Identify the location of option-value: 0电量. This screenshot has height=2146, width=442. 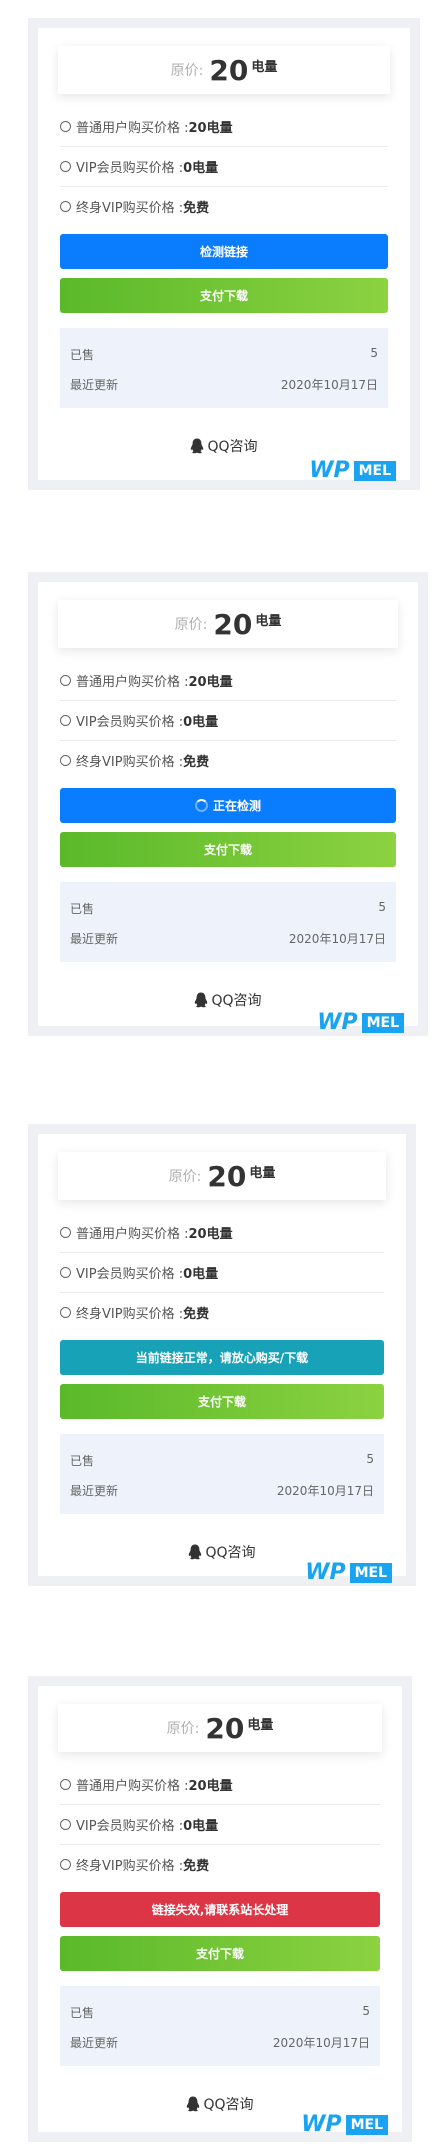
(201, 168).